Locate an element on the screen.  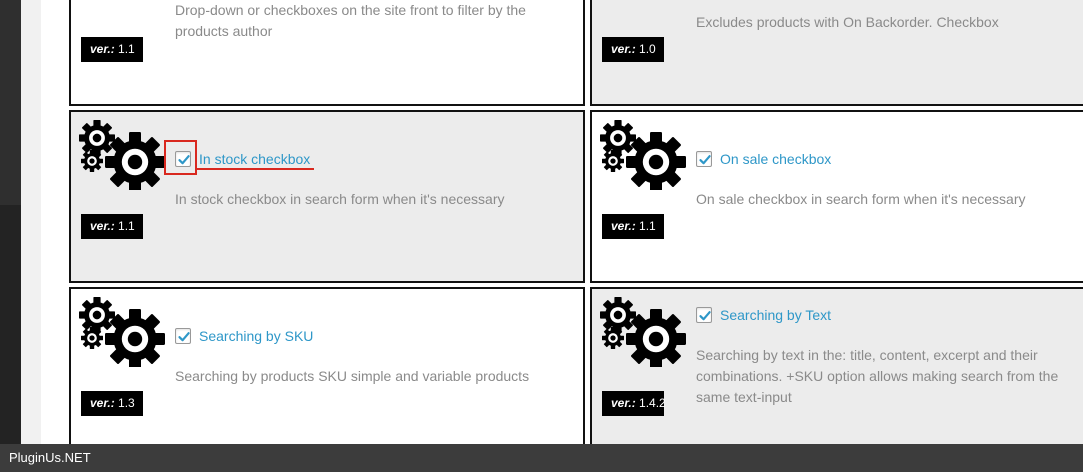
version-number: 1.0 is located at coordinates (647, 49).